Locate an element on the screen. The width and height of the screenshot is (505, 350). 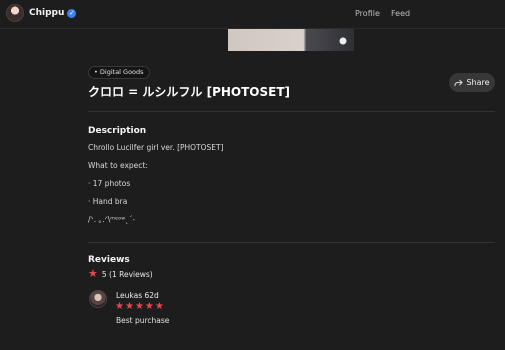
description-line: · 17 photos is located at coordinates (109, 183).